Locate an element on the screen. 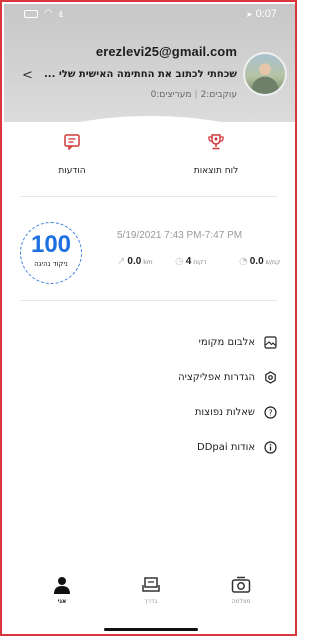  nav-tab-label: אני is located at coordinates (62, 601).